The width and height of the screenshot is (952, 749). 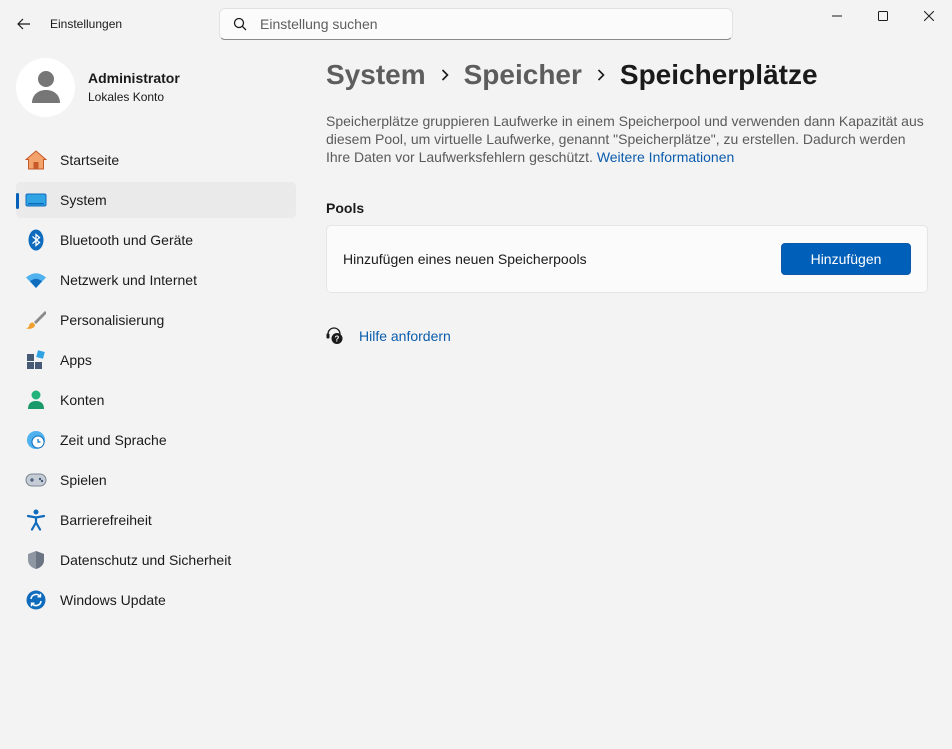 What do you see at coordinates (156, 400) in the screenshot?
I see `sidebar-item-konten: Konten` at bounding box center [156, 400].